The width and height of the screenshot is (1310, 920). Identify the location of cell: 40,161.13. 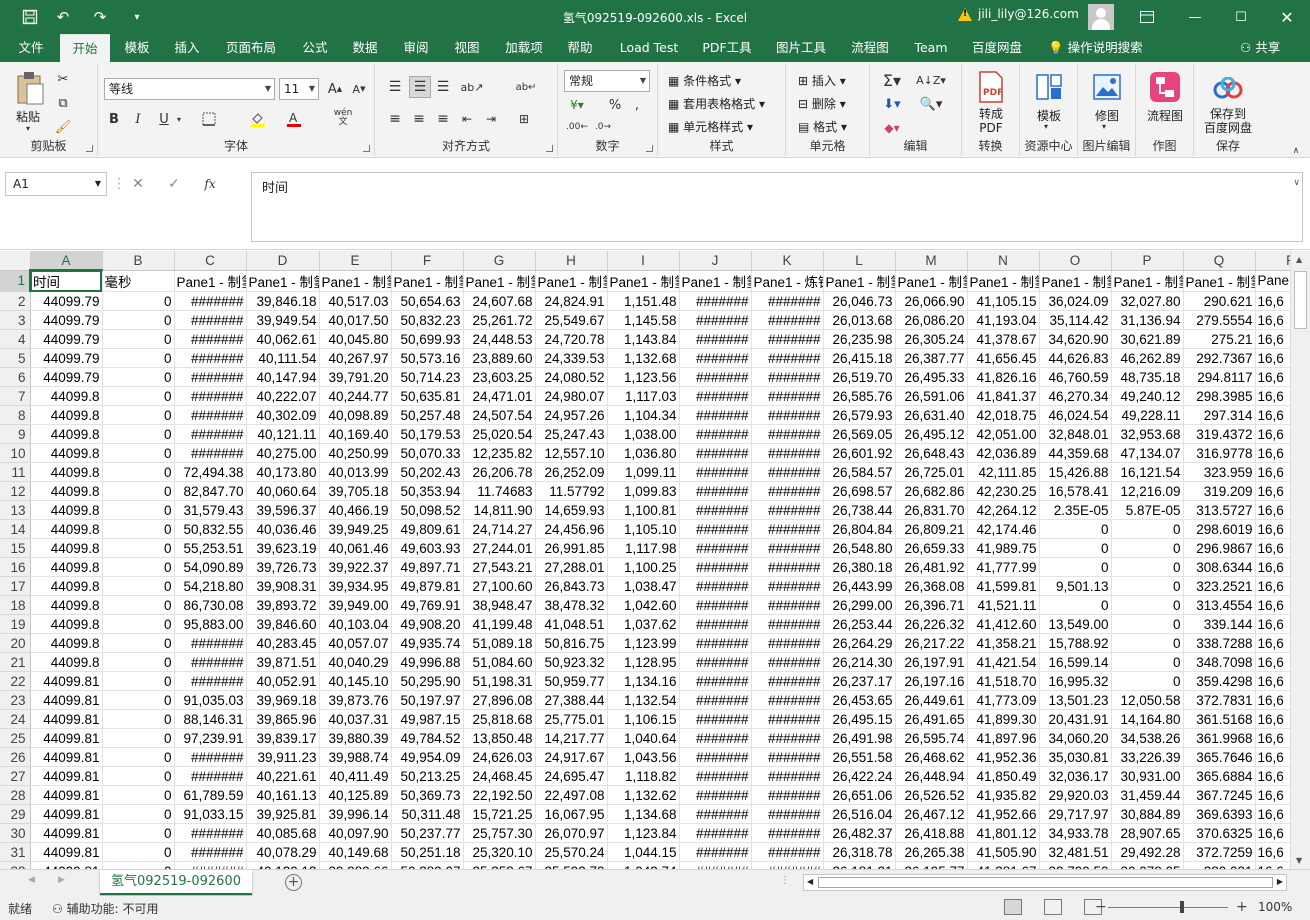
(283, 795).